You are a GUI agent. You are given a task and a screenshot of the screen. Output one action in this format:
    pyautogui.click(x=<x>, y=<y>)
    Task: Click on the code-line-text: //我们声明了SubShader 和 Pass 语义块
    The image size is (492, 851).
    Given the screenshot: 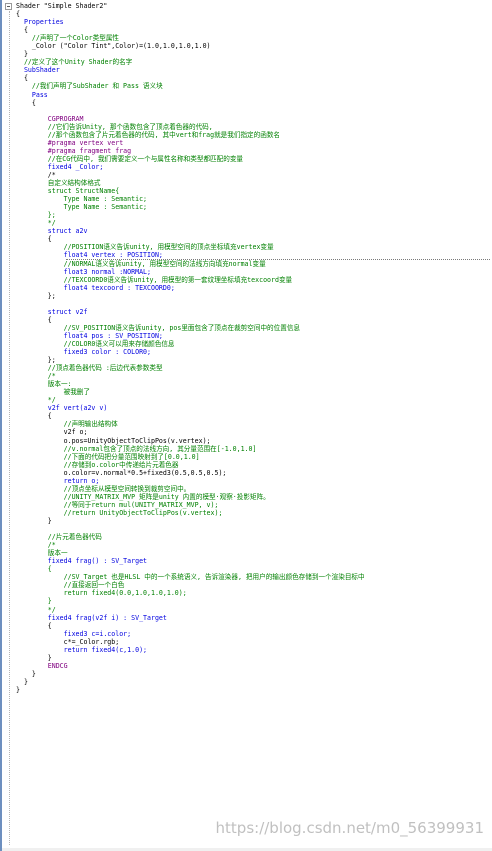 What is the action you would take?
    pyautogui.click(x=89, y=86)
    